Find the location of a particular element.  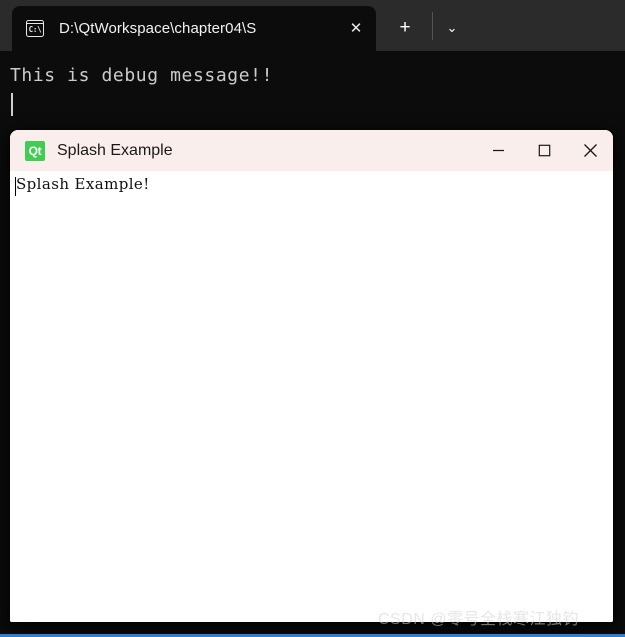

terminal-tab-active: C:\ D:\QtWorkspace\chapter04\S ✕ is located at coordinates (194, 28).